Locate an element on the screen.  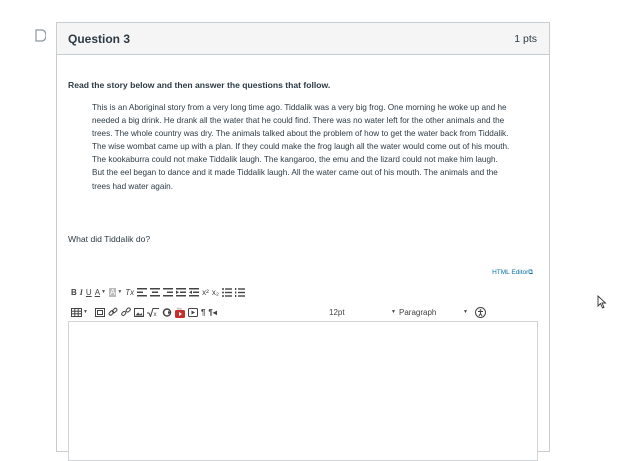
svg-text: You is located at coordinates (178, 309).